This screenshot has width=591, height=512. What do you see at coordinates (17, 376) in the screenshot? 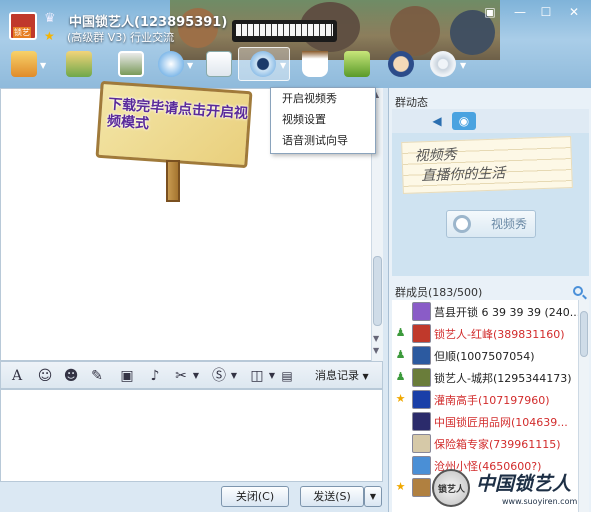
I see `font-icon: A` at bounding box center [17, 376].